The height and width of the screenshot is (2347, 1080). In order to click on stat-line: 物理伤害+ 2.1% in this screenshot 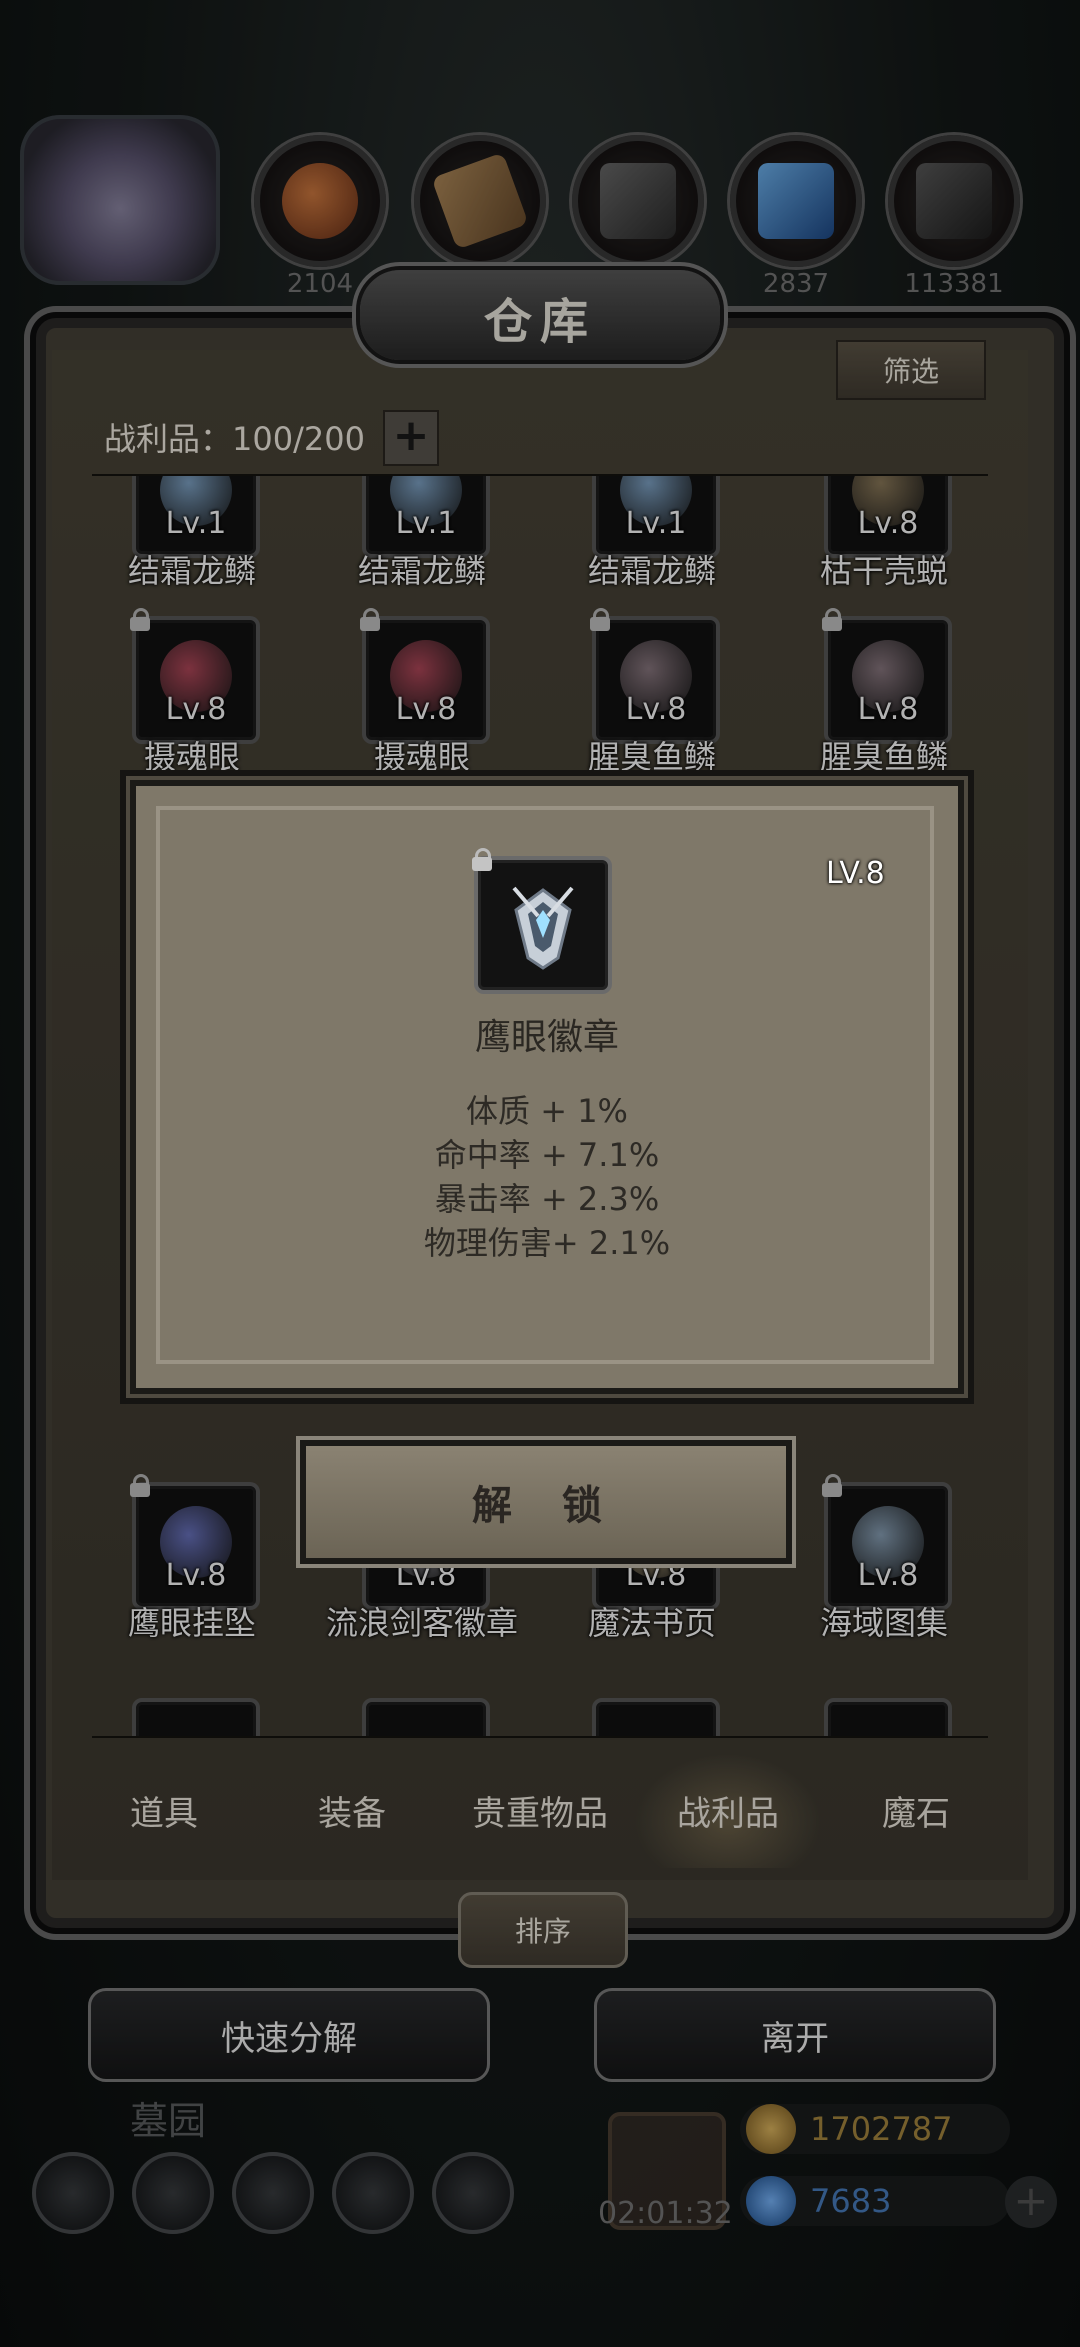, I will do `click(547, 1243)`.